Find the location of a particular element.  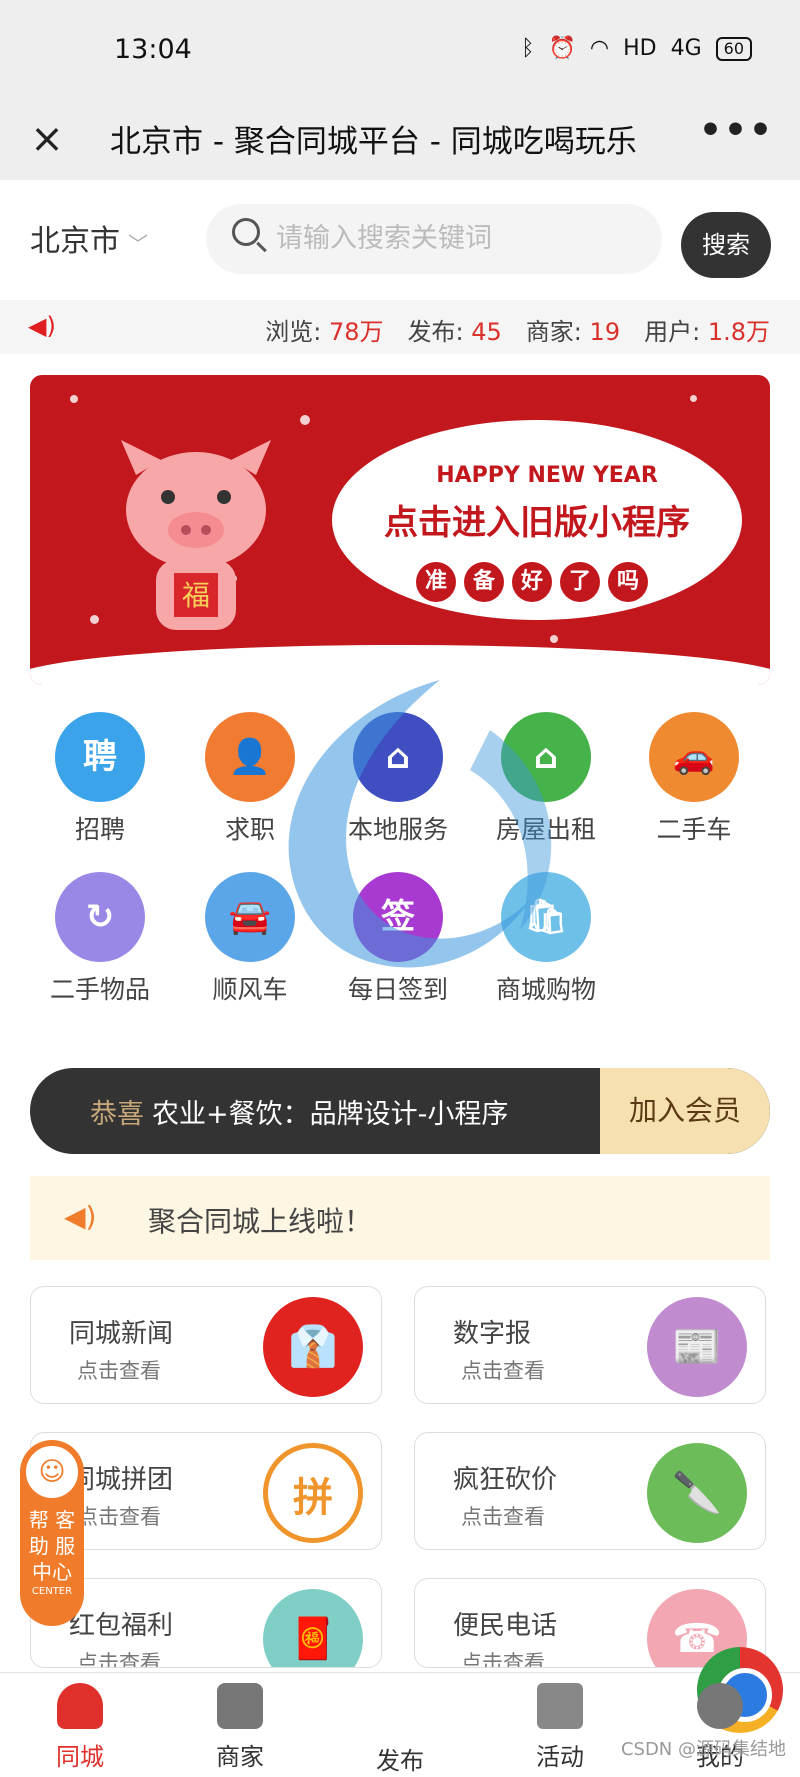

location-pin-icon: ⌂ is located at coordinates (398, 757).